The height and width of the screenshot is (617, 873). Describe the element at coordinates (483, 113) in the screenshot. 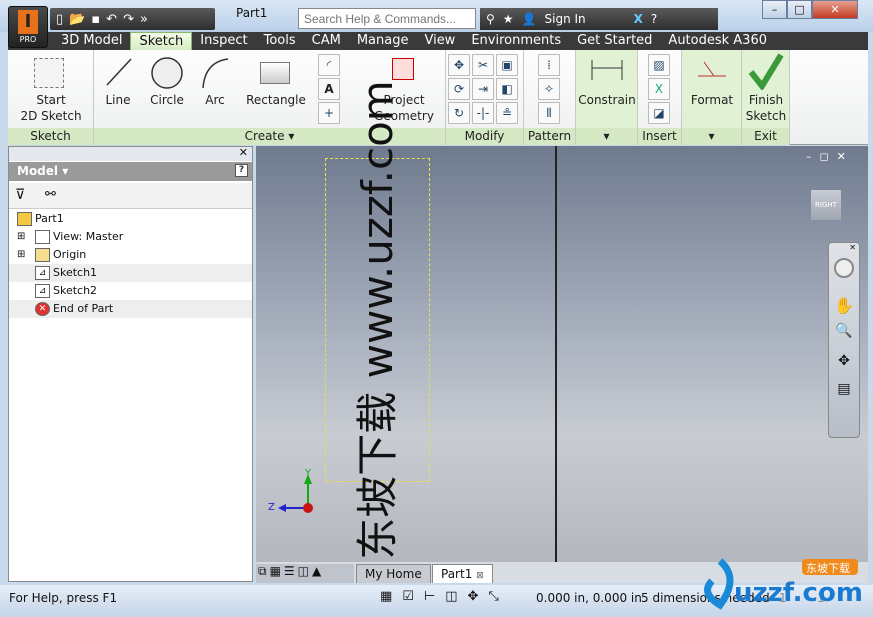

I see `split-icon: -|-` at that location.